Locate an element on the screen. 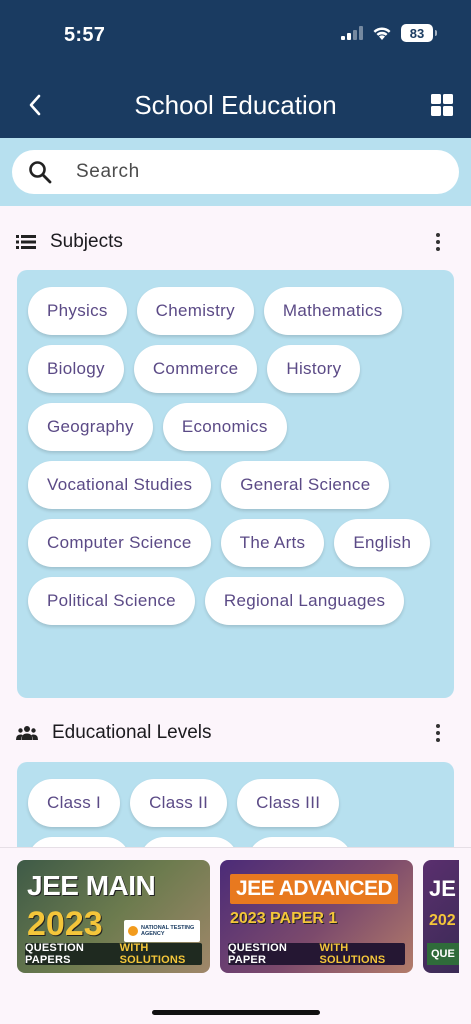  app-header: 5:57 83 School Education is located at coordinates (235, 69).